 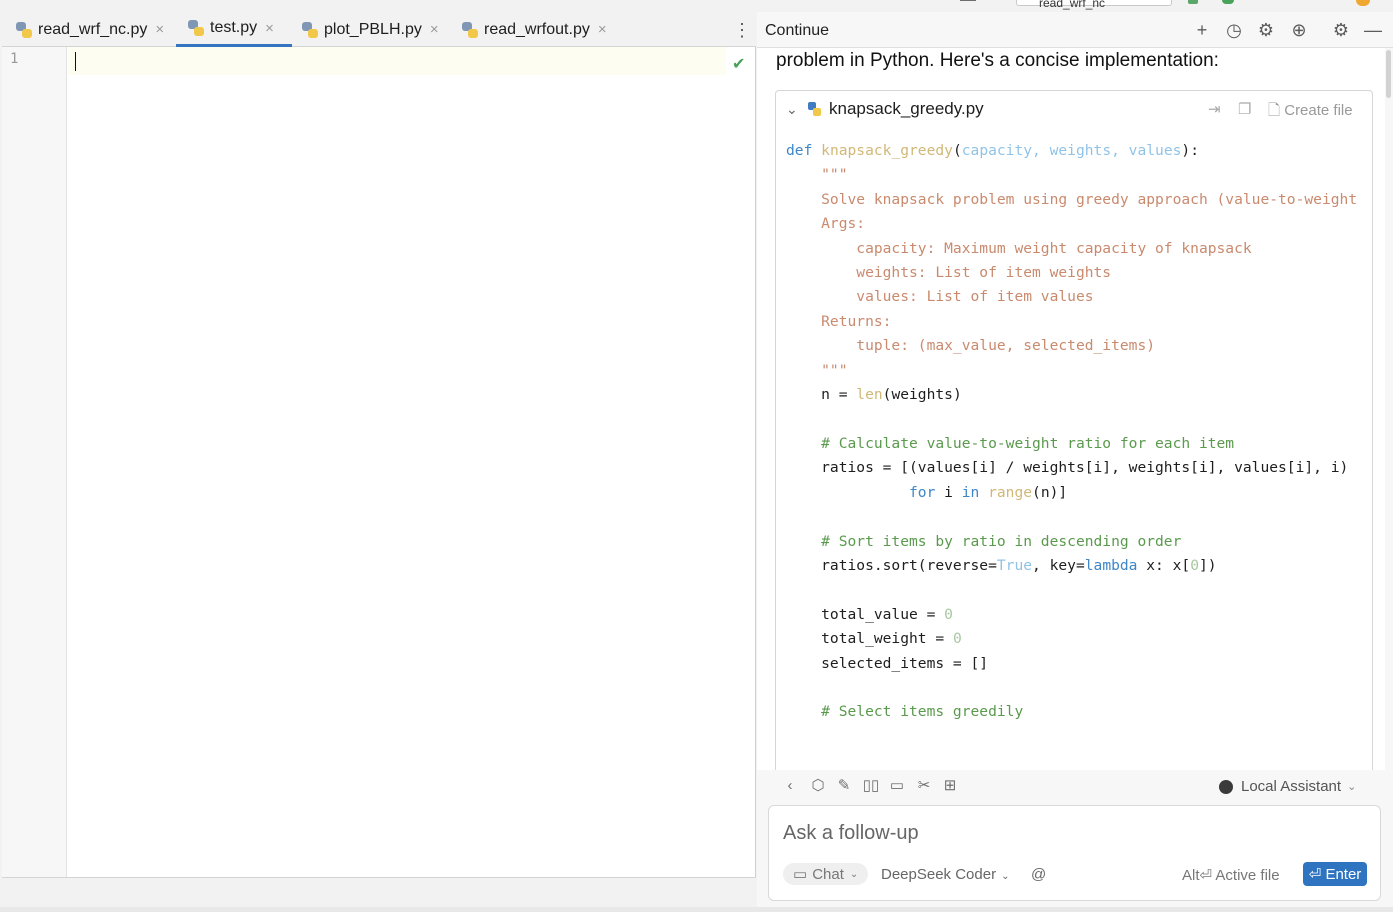 What do you see at coordinates (968, 0) in the screenshot?
I see `window-menu-fragment` at bounding box center [968, 0].